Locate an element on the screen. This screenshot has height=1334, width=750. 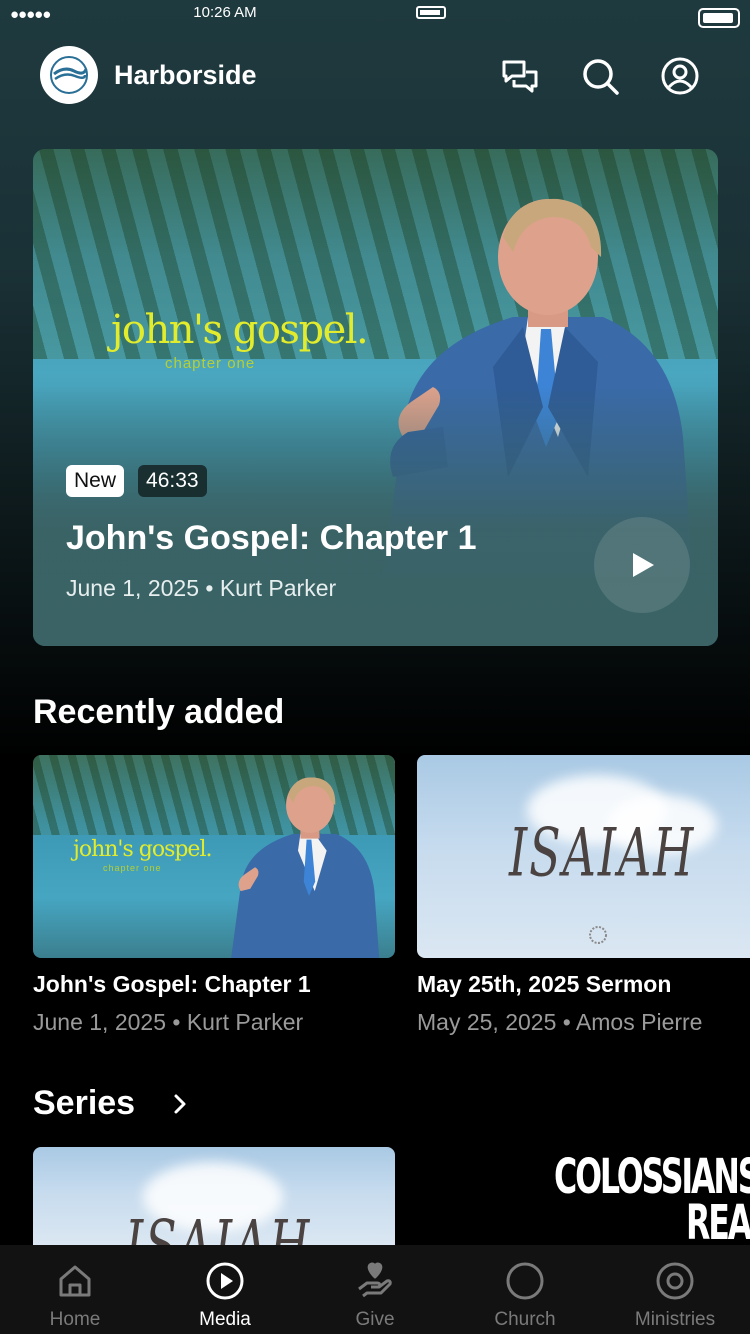
tab-label: Give is located at coordinates (375, 1319).